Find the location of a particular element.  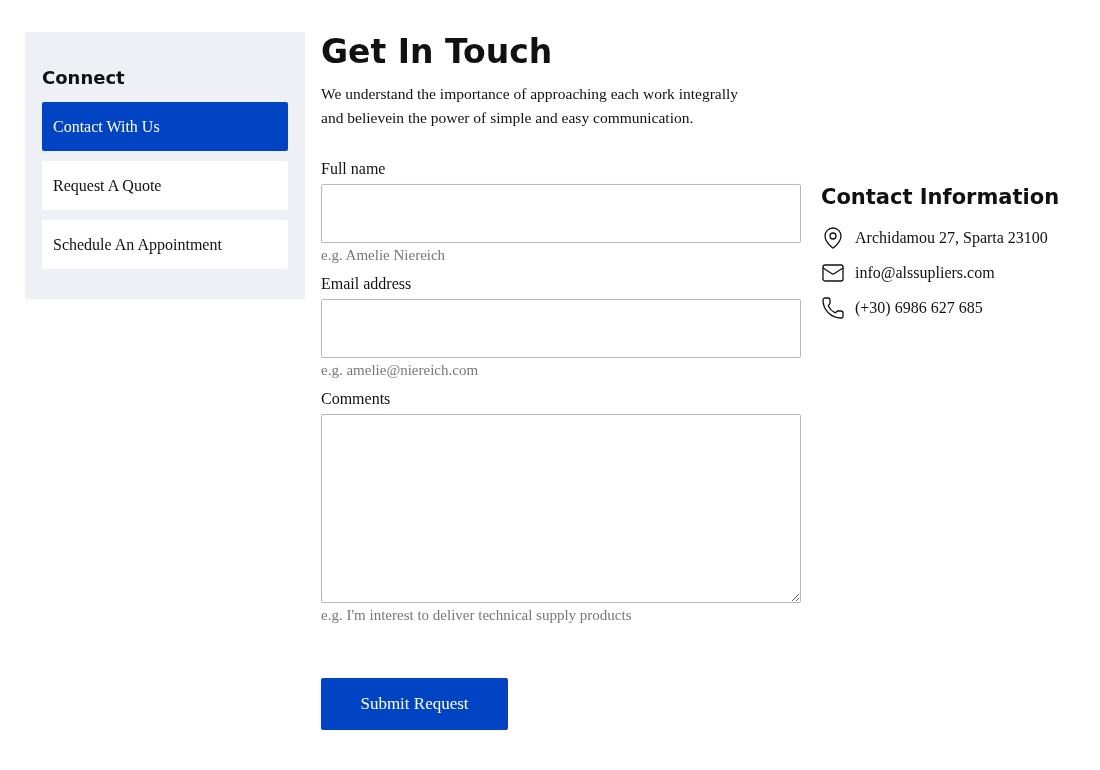

field-hint: e.g. Amelie Niereich is located at coordinates (384, 255).